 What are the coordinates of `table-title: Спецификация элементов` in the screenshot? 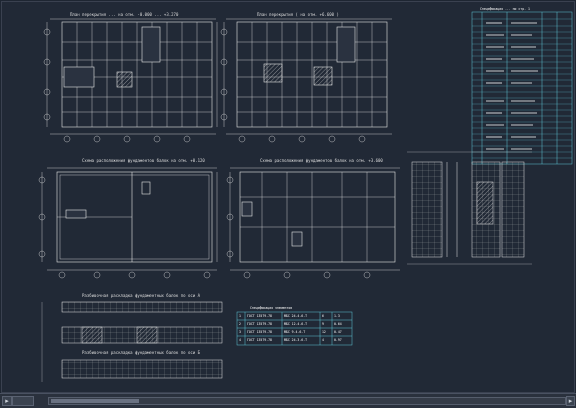 It's located at (271, 308).